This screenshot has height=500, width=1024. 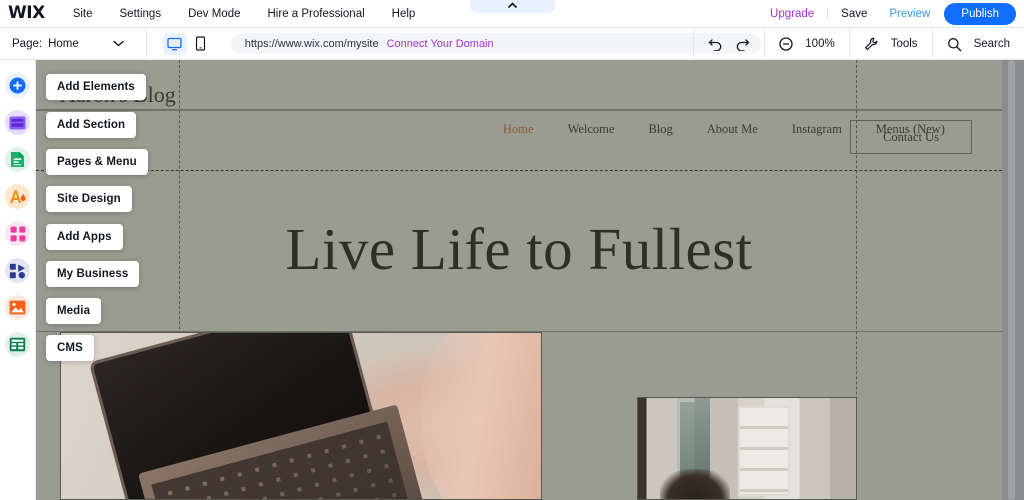 I want to click on site-contact-us-label: Contact Us, so click(x=911, y=136).